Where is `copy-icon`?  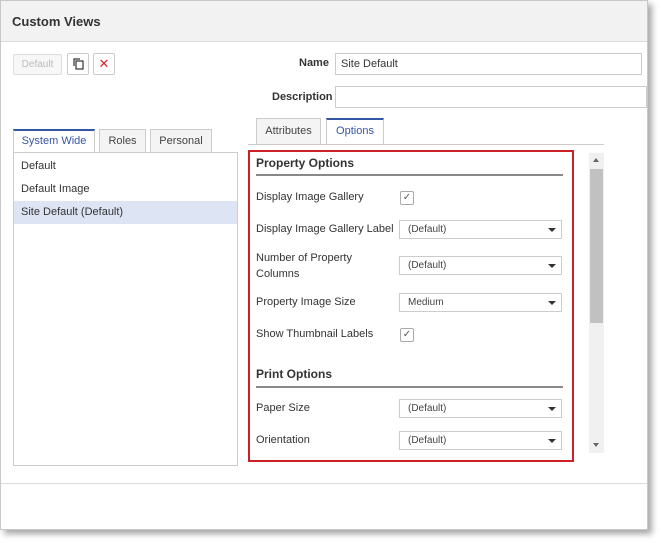 copy-icon is located at coordinates (78, 64).